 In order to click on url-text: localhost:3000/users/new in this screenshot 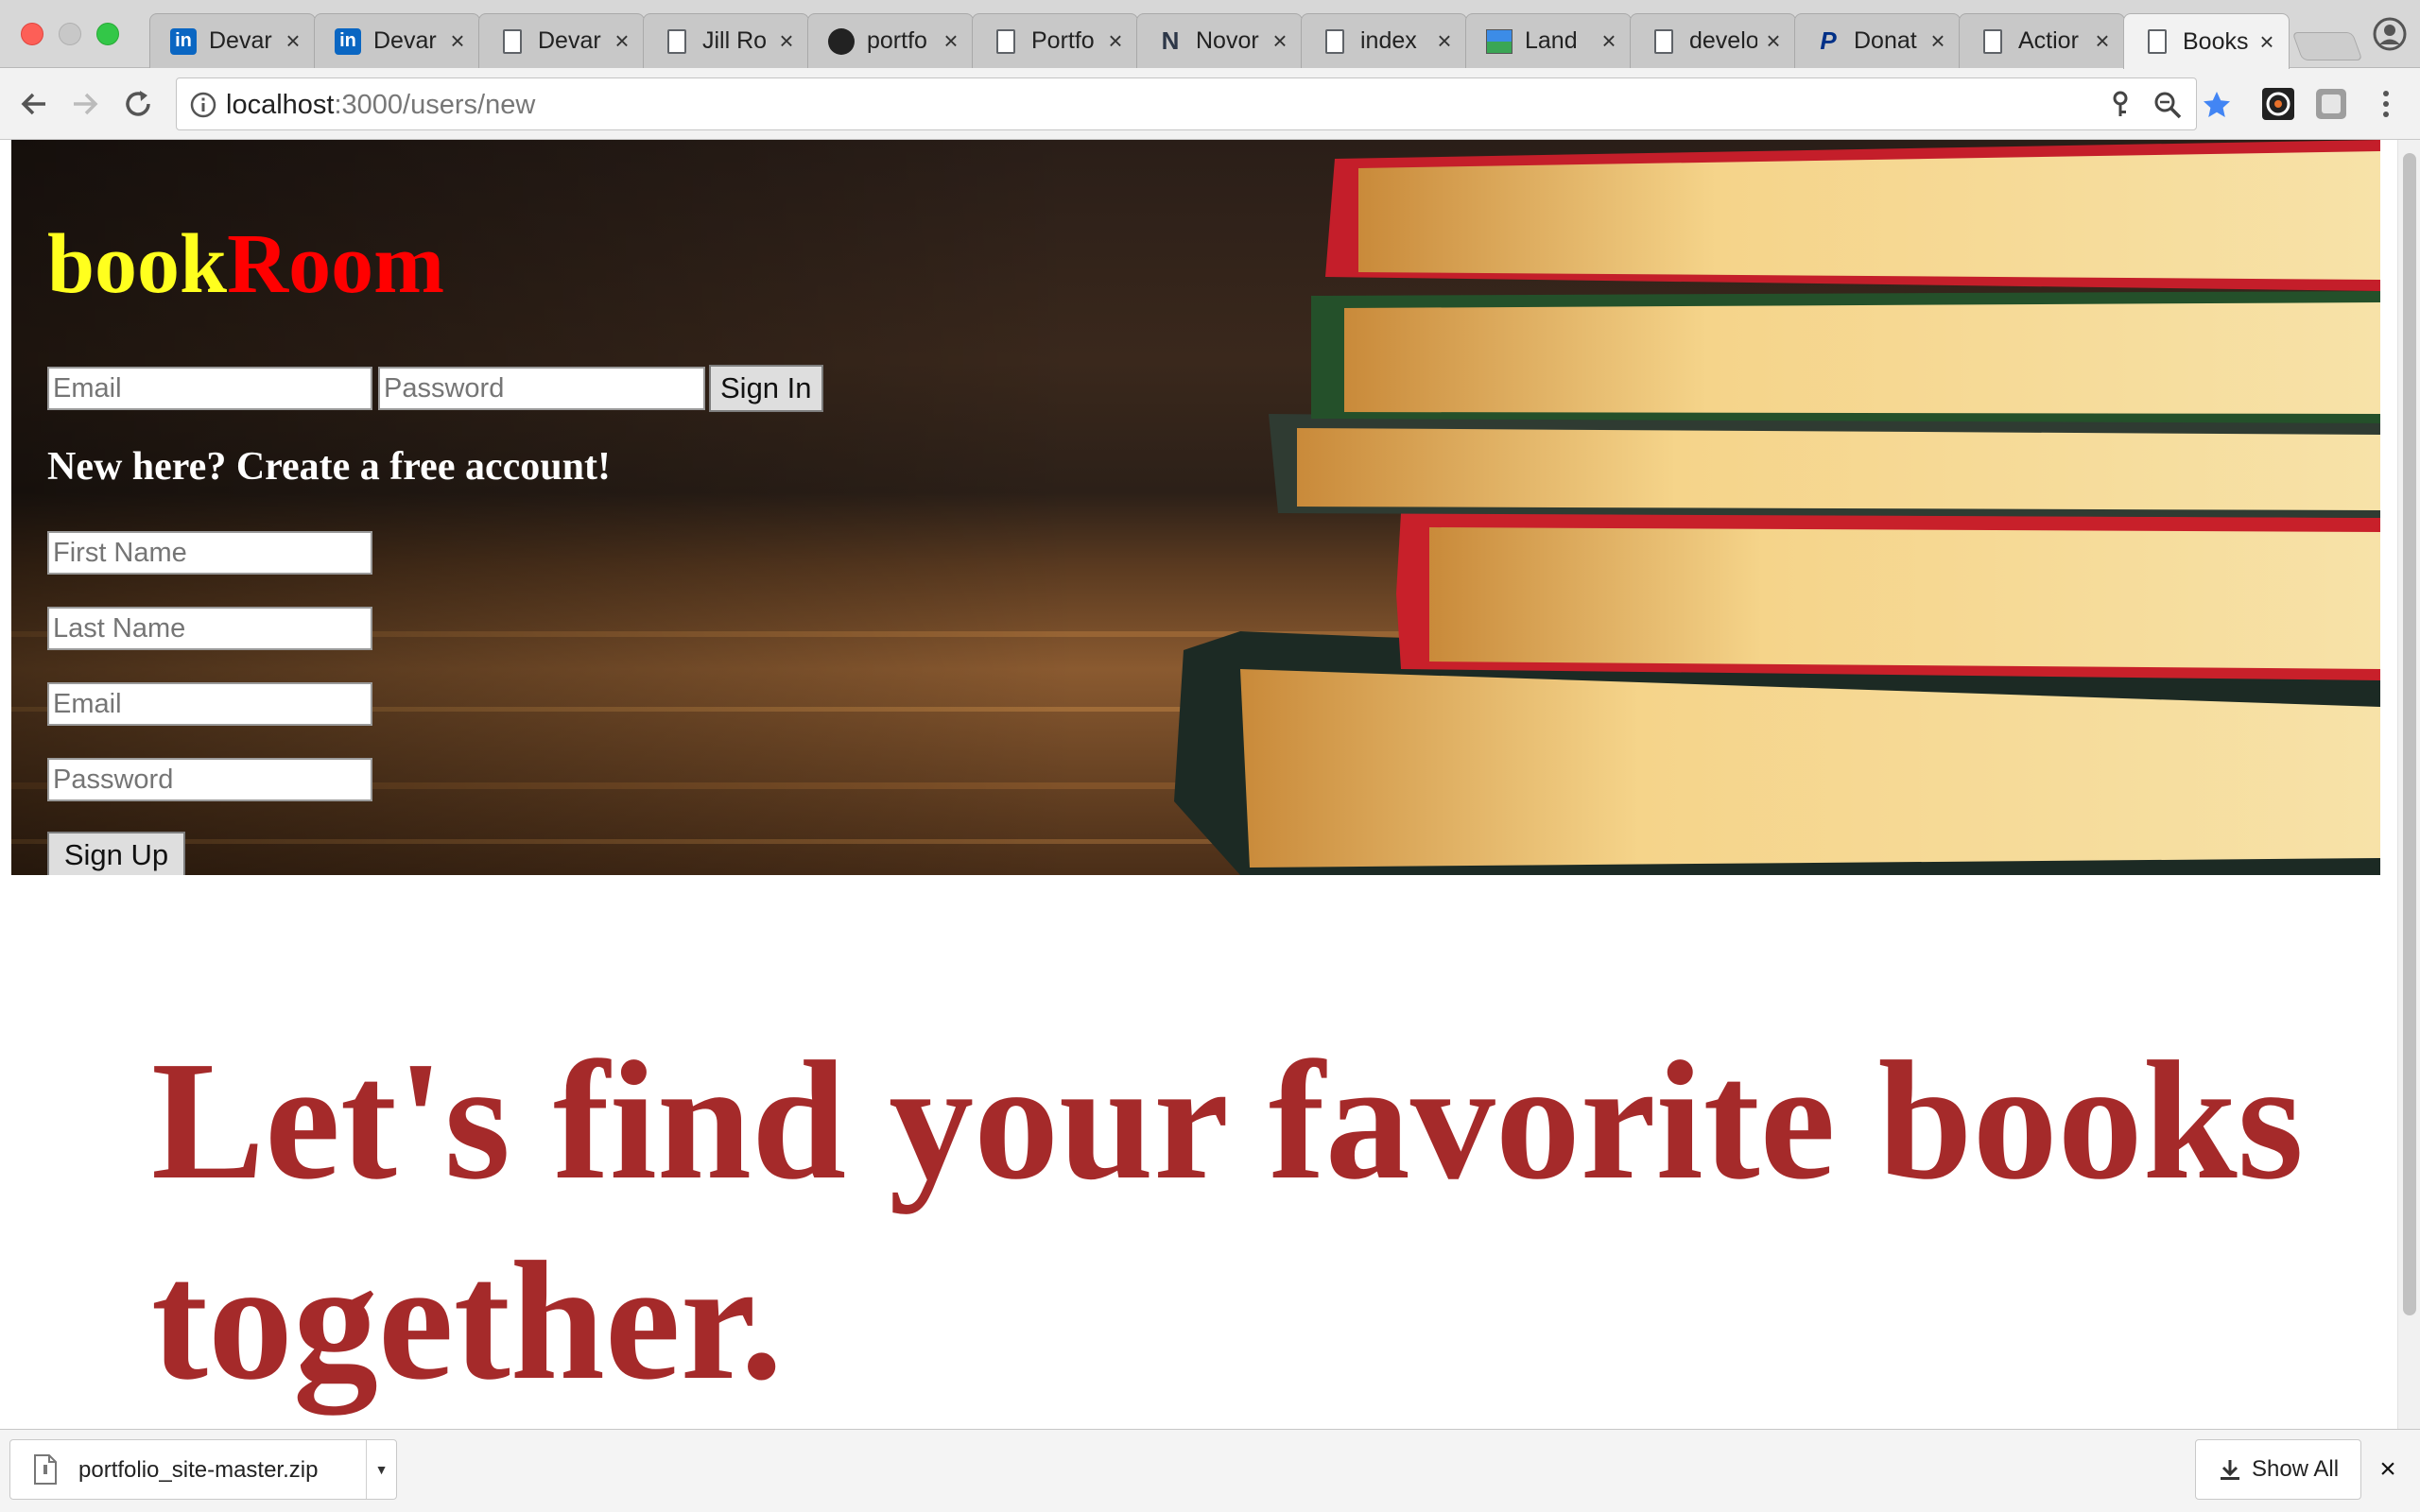, I will do `click(380, 105)`.